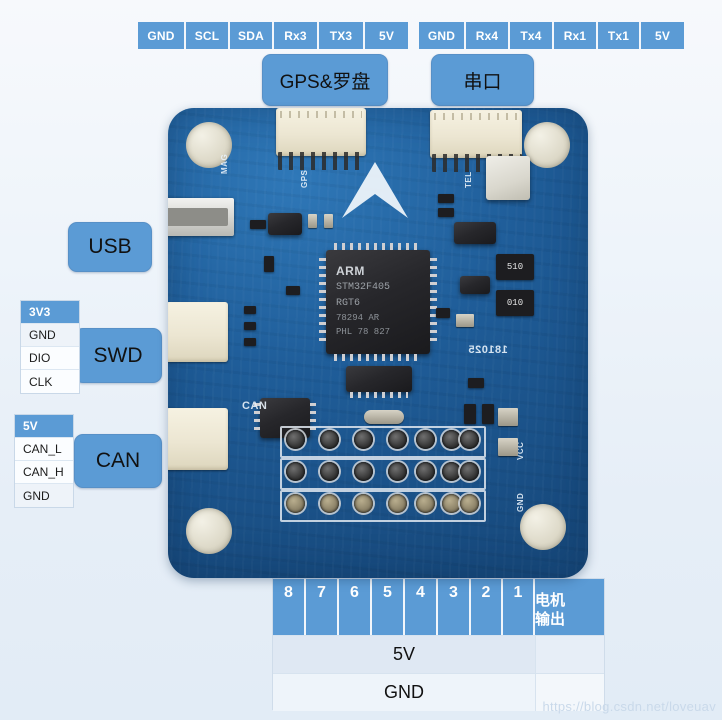 The height and width of the screenshot is (720, 722). I want to click on can-pin-can-l: CAN_L, so click(44, 449).